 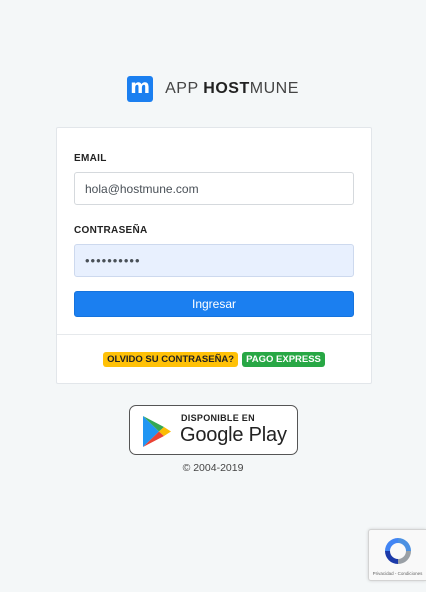 I want to click on app-logo-icon: m, so click(x=140, y=89).